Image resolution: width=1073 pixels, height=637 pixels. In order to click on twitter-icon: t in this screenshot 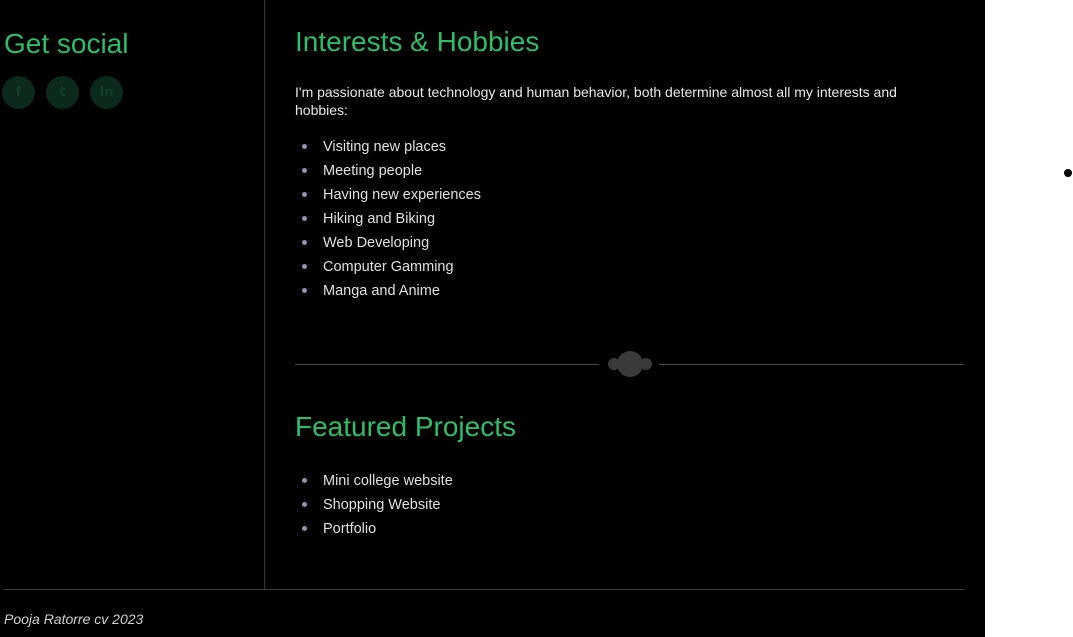, I will do `click(62, 92)`.